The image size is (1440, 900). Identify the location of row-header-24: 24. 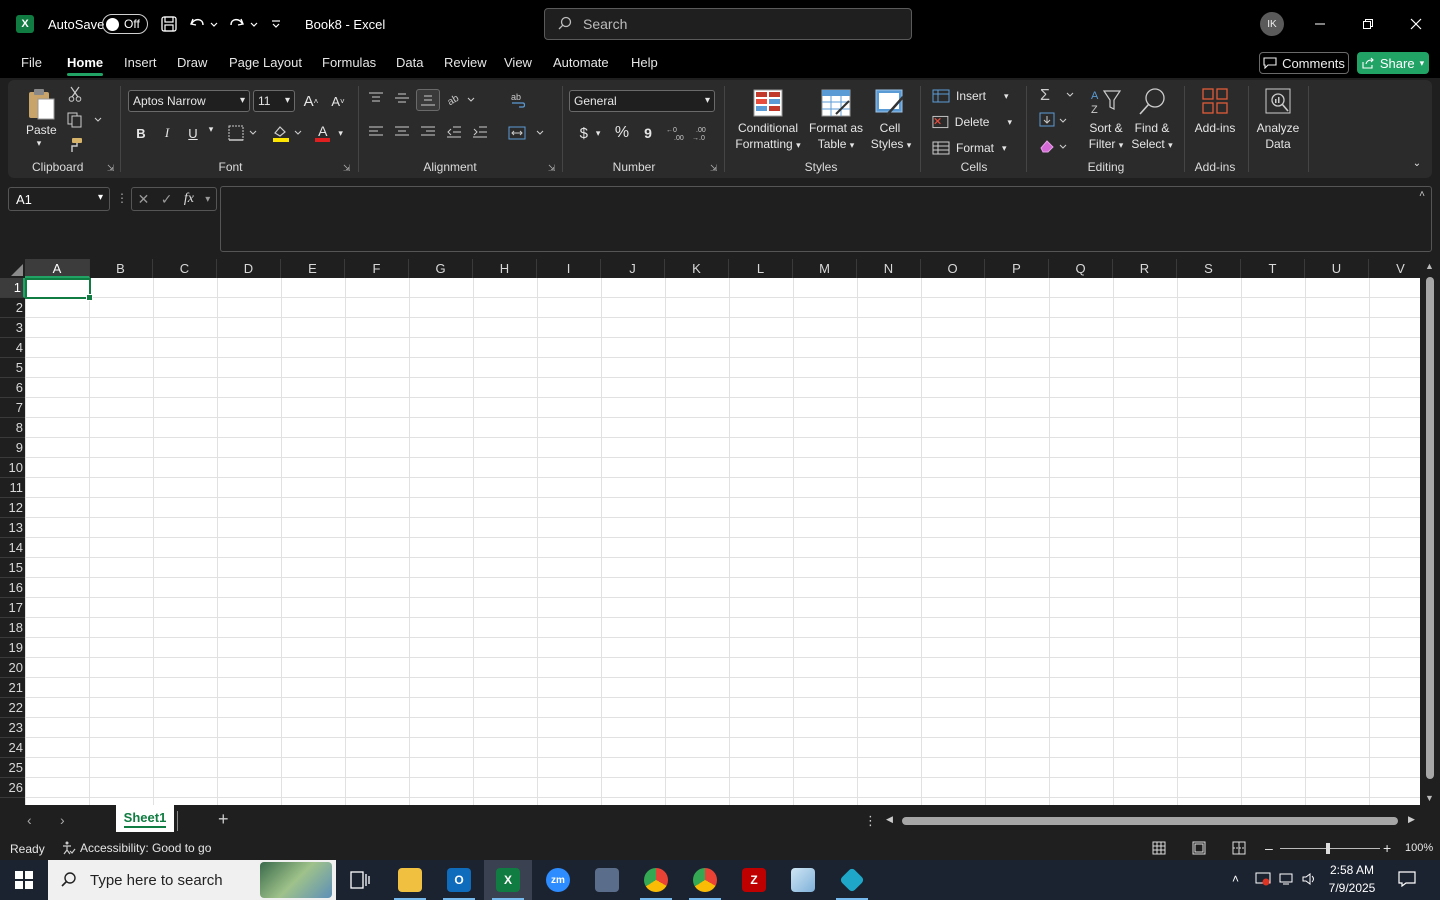
(12, 748).